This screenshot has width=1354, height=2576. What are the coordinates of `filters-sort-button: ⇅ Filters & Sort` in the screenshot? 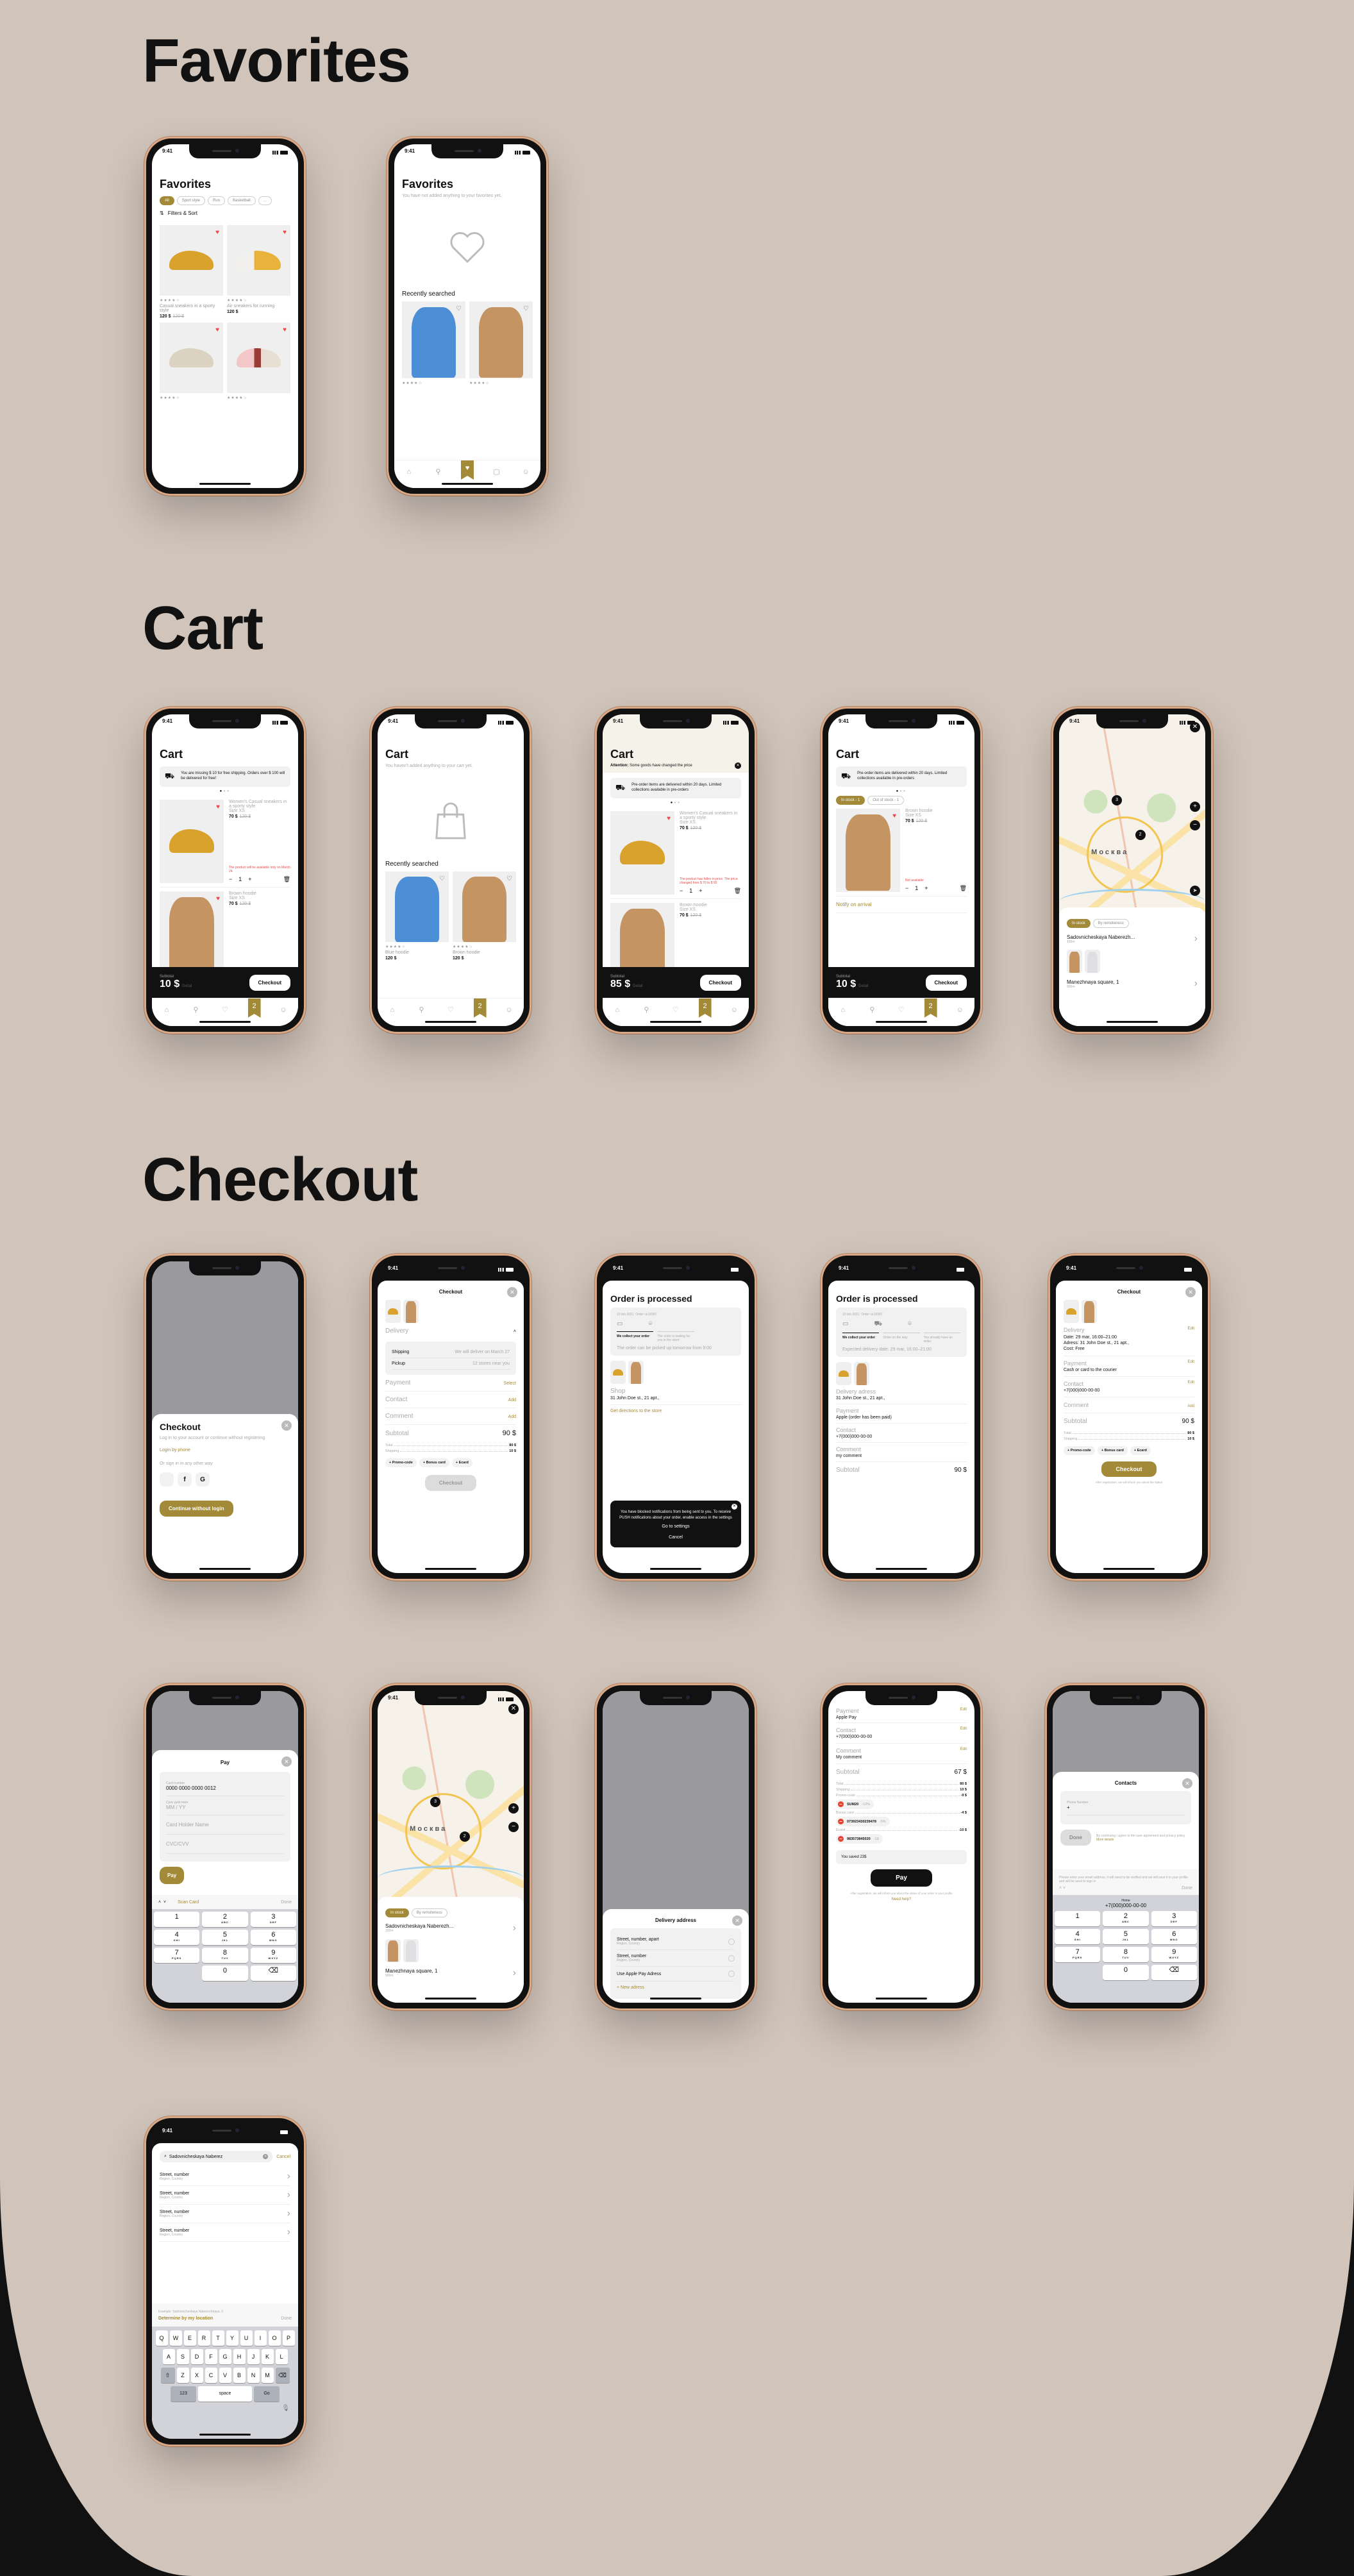 It's located at (225, 213).